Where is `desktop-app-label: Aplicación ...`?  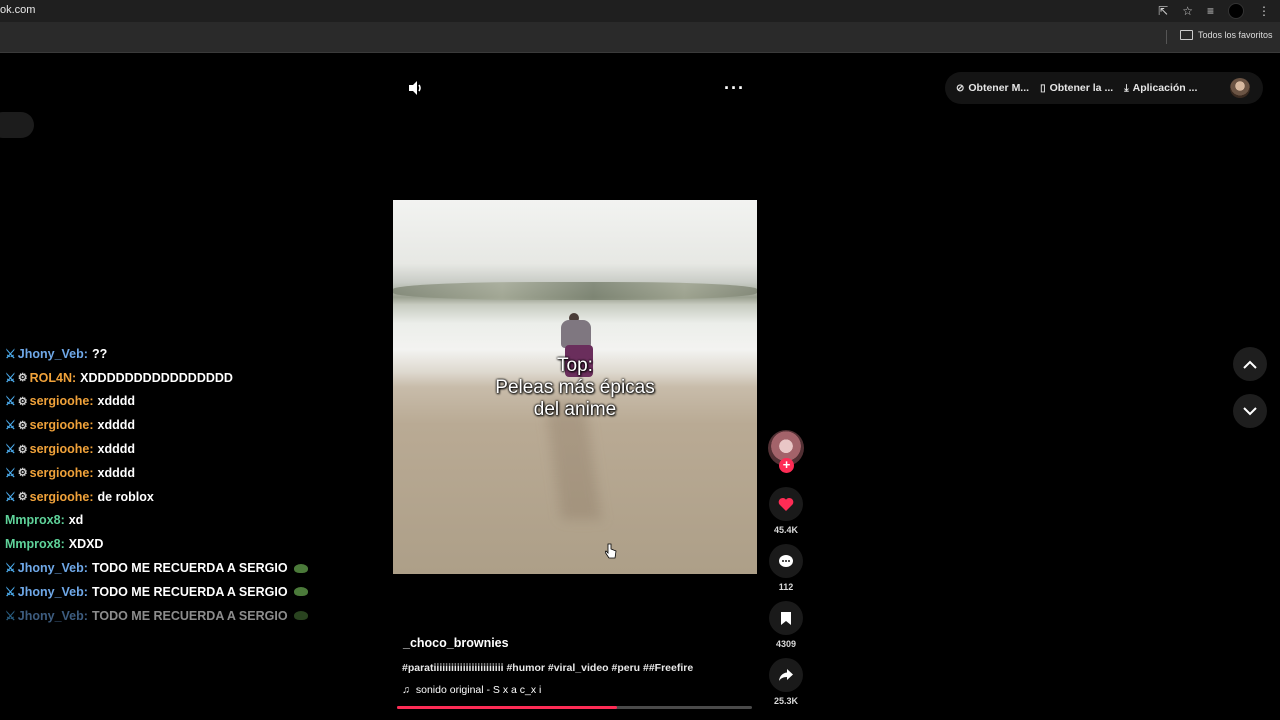 desktop-app-label: Aplicación ... is located at coordinates (1165, 88).